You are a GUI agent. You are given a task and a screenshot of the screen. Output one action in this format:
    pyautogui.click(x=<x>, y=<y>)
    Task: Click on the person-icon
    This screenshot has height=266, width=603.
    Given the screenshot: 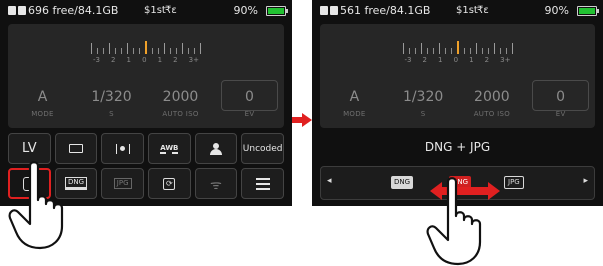 What is the action you would take?
    pyautogui.click(x=215, y=148)
    